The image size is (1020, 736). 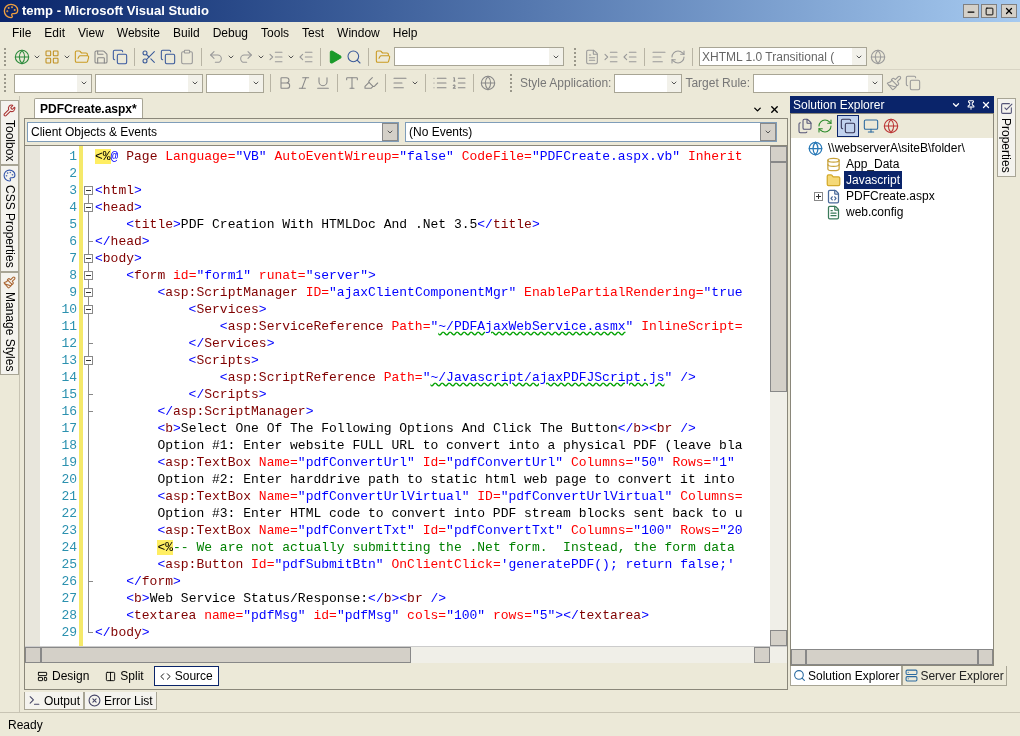 I want to click on code-line: <body>, so click(x=118, y=258).